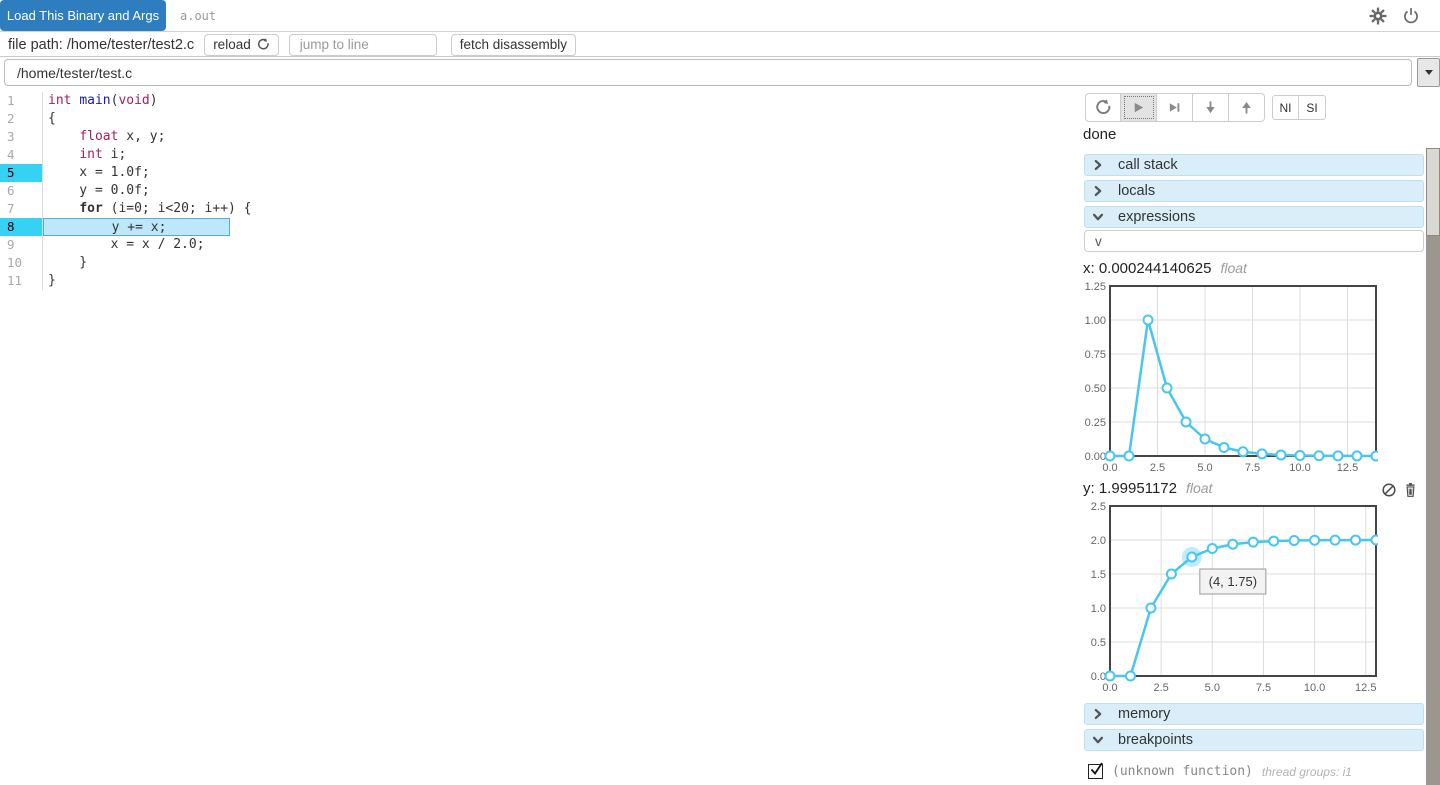  Describe the element at coordinates (52, 118) in the screenshot. I see `code-line-text: {` at that location.